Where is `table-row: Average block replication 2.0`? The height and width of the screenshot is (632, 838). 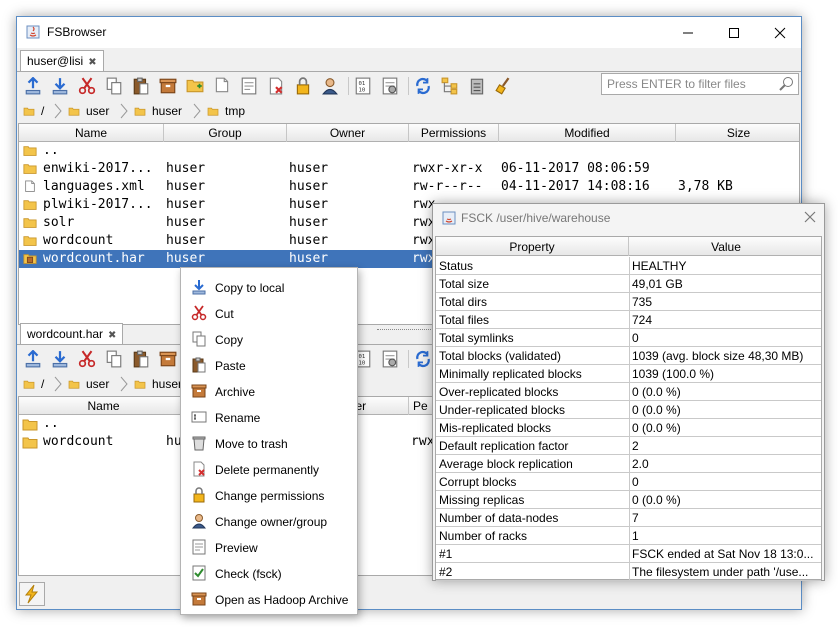 table-row: Average block replication 2.0 is located at coordinates (628, 464).